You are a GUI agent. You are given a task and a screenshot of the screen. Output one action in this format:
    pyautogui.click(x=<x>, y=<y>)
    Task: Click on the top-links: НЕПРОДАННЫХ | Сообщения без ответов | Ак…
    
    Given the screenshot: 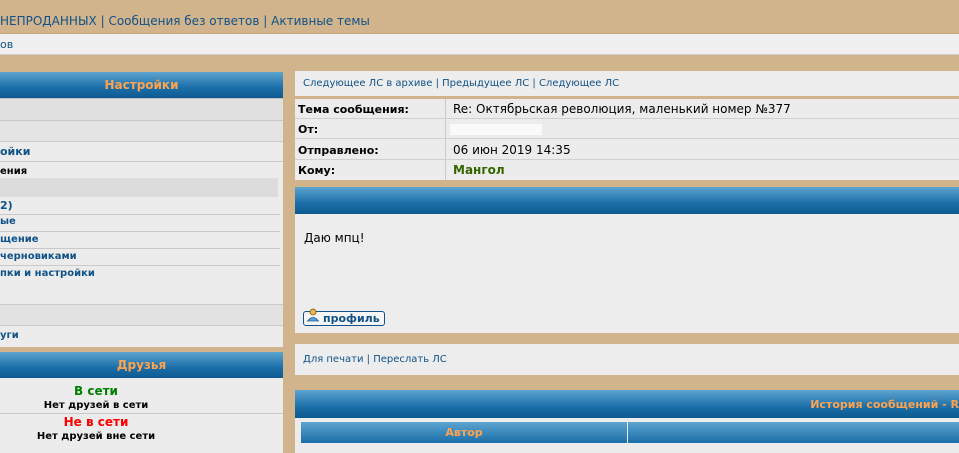 What is the action you would take?
    pyautogui.click(x=185, y=21)
    